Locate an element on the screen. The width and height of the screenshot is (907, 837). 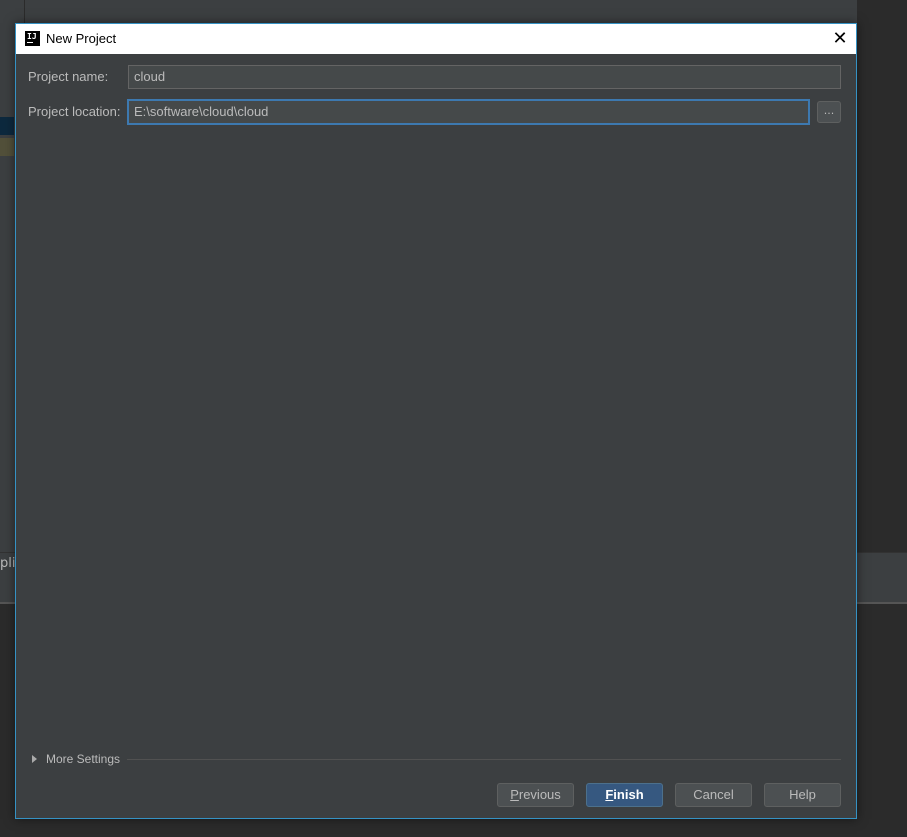
project-name-label: Project name: is located at coordinates (68, 76).